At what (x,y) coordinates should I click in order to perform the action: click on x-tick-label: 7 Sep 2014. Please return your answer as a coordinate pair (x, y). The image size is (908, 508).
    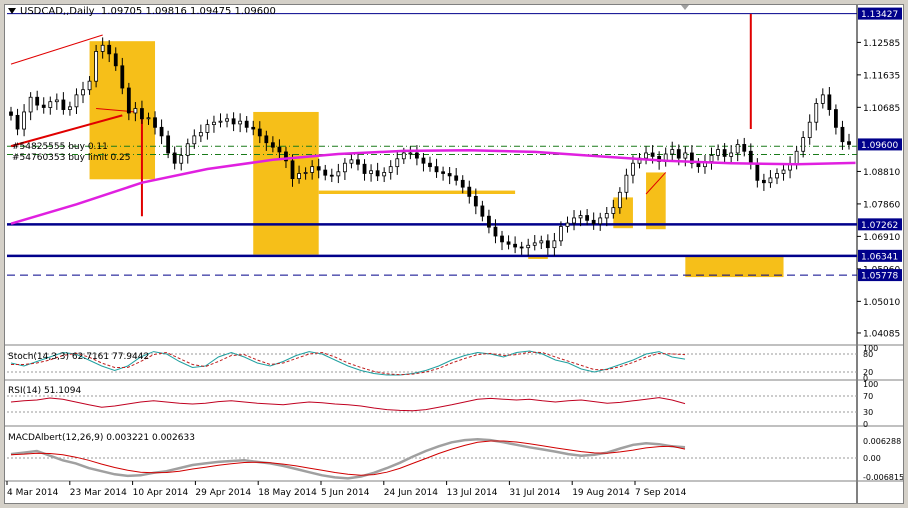
    Looking at the image, I should click on (661, 493).